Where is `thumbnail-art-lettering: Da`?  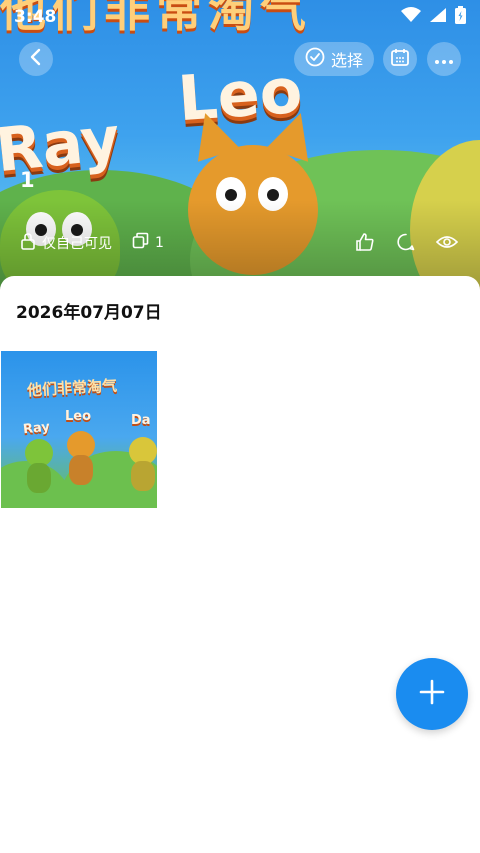 thumbnail-art-lettering: Da is located at coordinates (141, 420).